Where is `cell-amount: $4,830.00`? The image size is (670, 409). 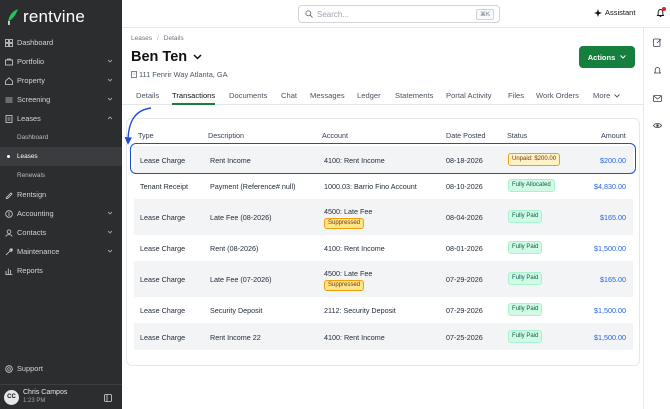 cell-amount: $4,830.00 is located at coordinates (610, 186).